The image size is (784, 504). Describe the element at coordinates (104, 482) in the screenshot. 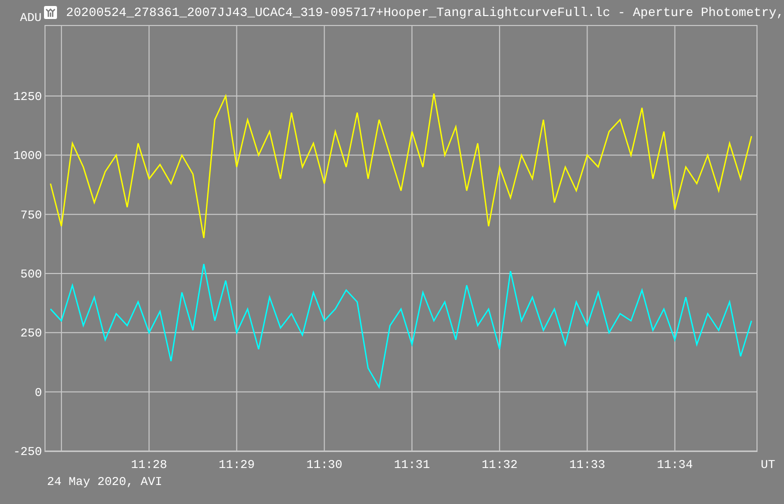

I see `footer-text: 24 May 2020, AVI` at that location.